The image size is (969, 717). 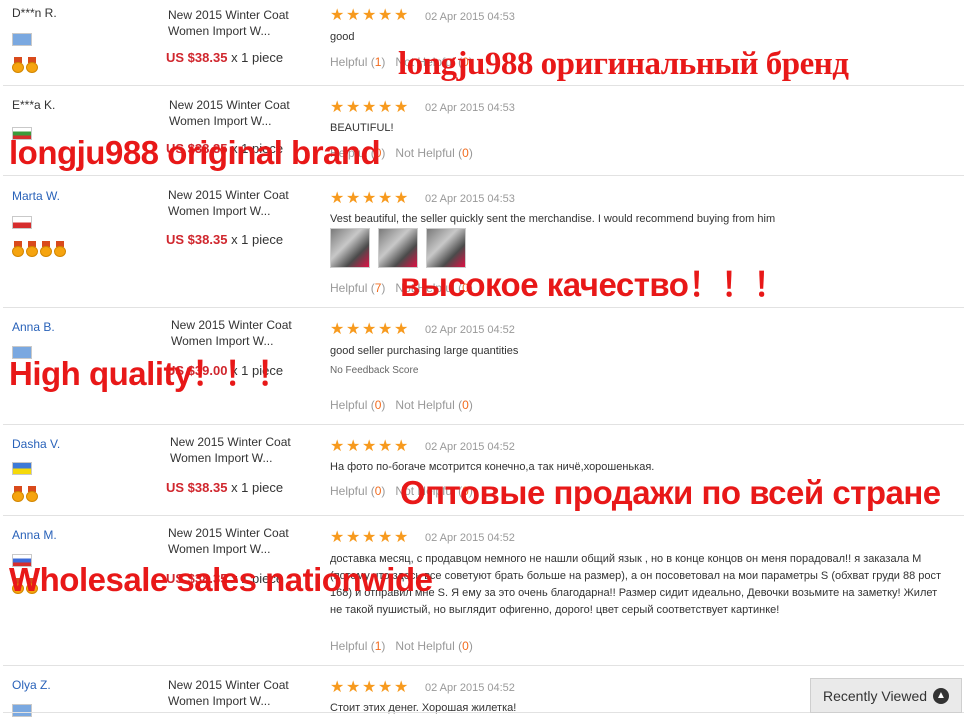 I want to click on feedback-text: good, so click(x=342, y=37).